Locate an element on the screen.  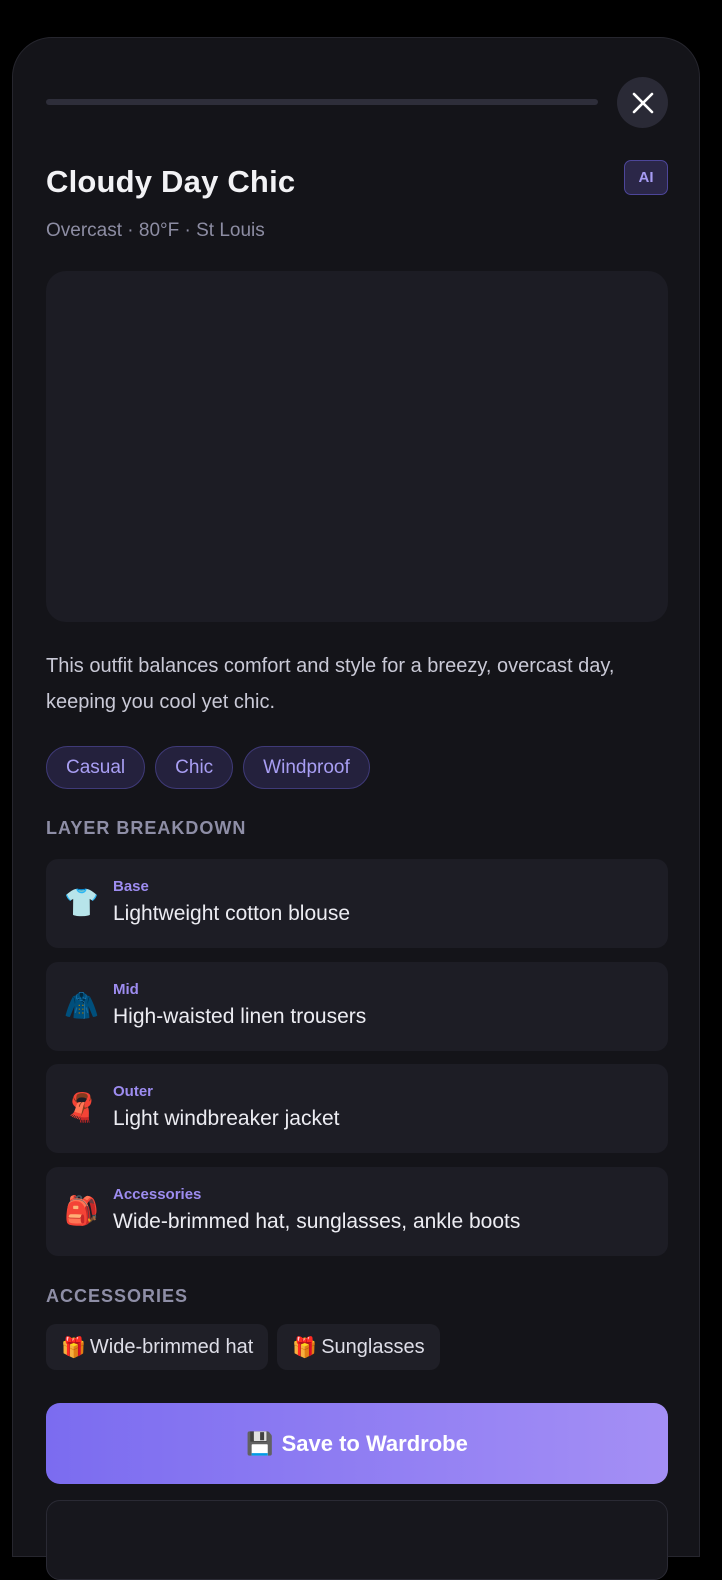
tag-chic: Chic is located at coordinates (194, 767).